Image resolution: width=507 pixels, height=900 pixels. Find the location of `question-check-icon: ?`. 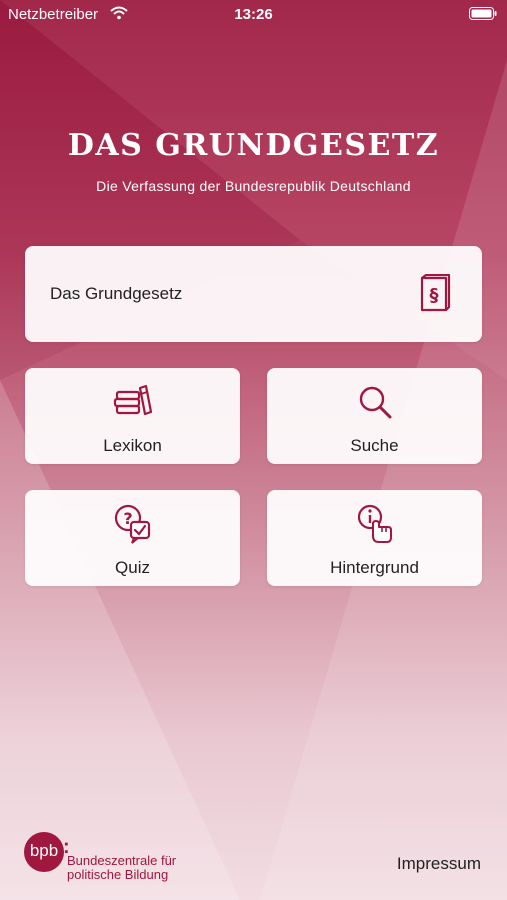

question-check-icon: ? is located at coordinates (132, 524).